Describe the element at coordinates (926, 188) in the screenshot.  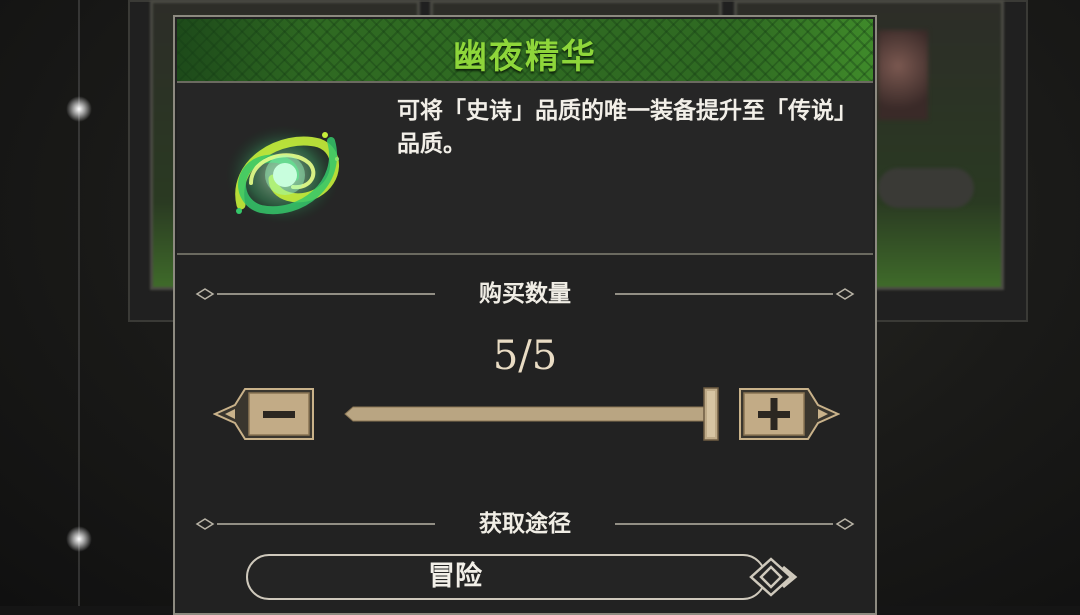
I see `background-button` at that location.